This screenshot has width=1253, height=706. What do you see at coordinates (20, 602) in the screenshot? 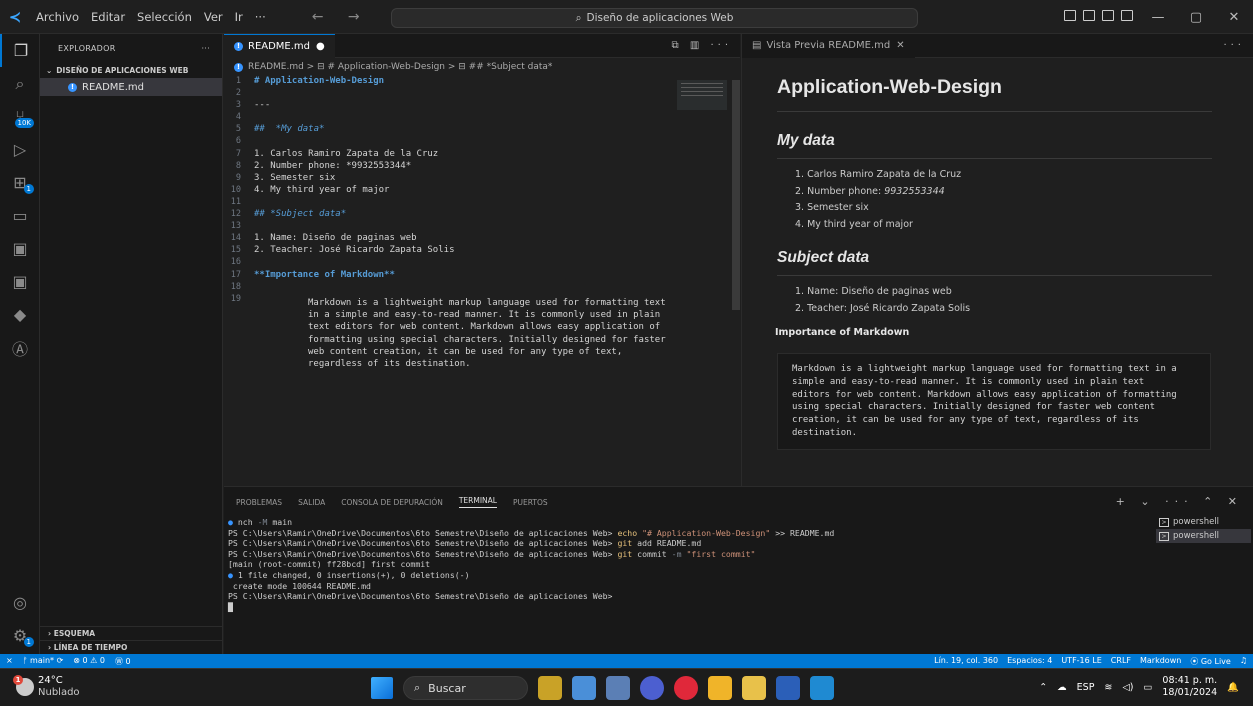
I see `account-icon: ◎` at bounding box center [20, 602].